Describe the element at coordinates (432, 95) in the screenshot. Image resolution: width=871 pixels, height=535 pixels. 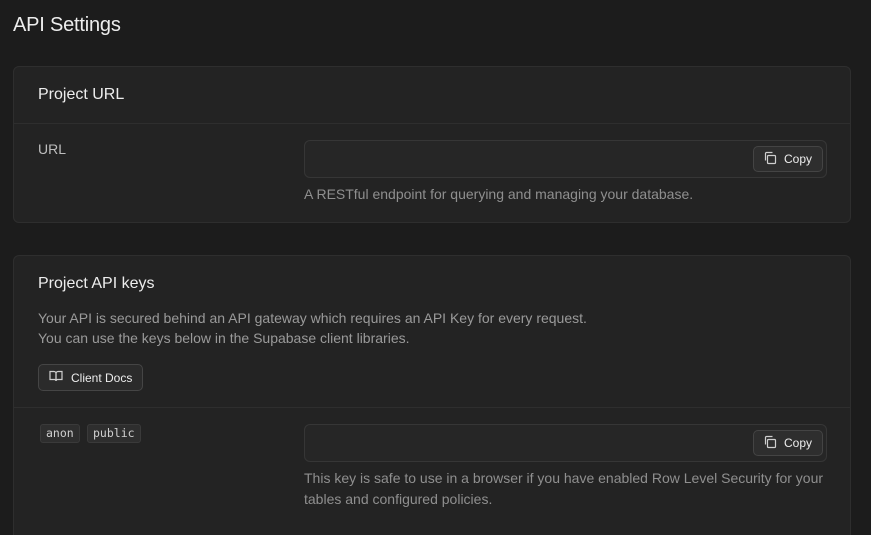
I see `card-header: Project URL` at that location.